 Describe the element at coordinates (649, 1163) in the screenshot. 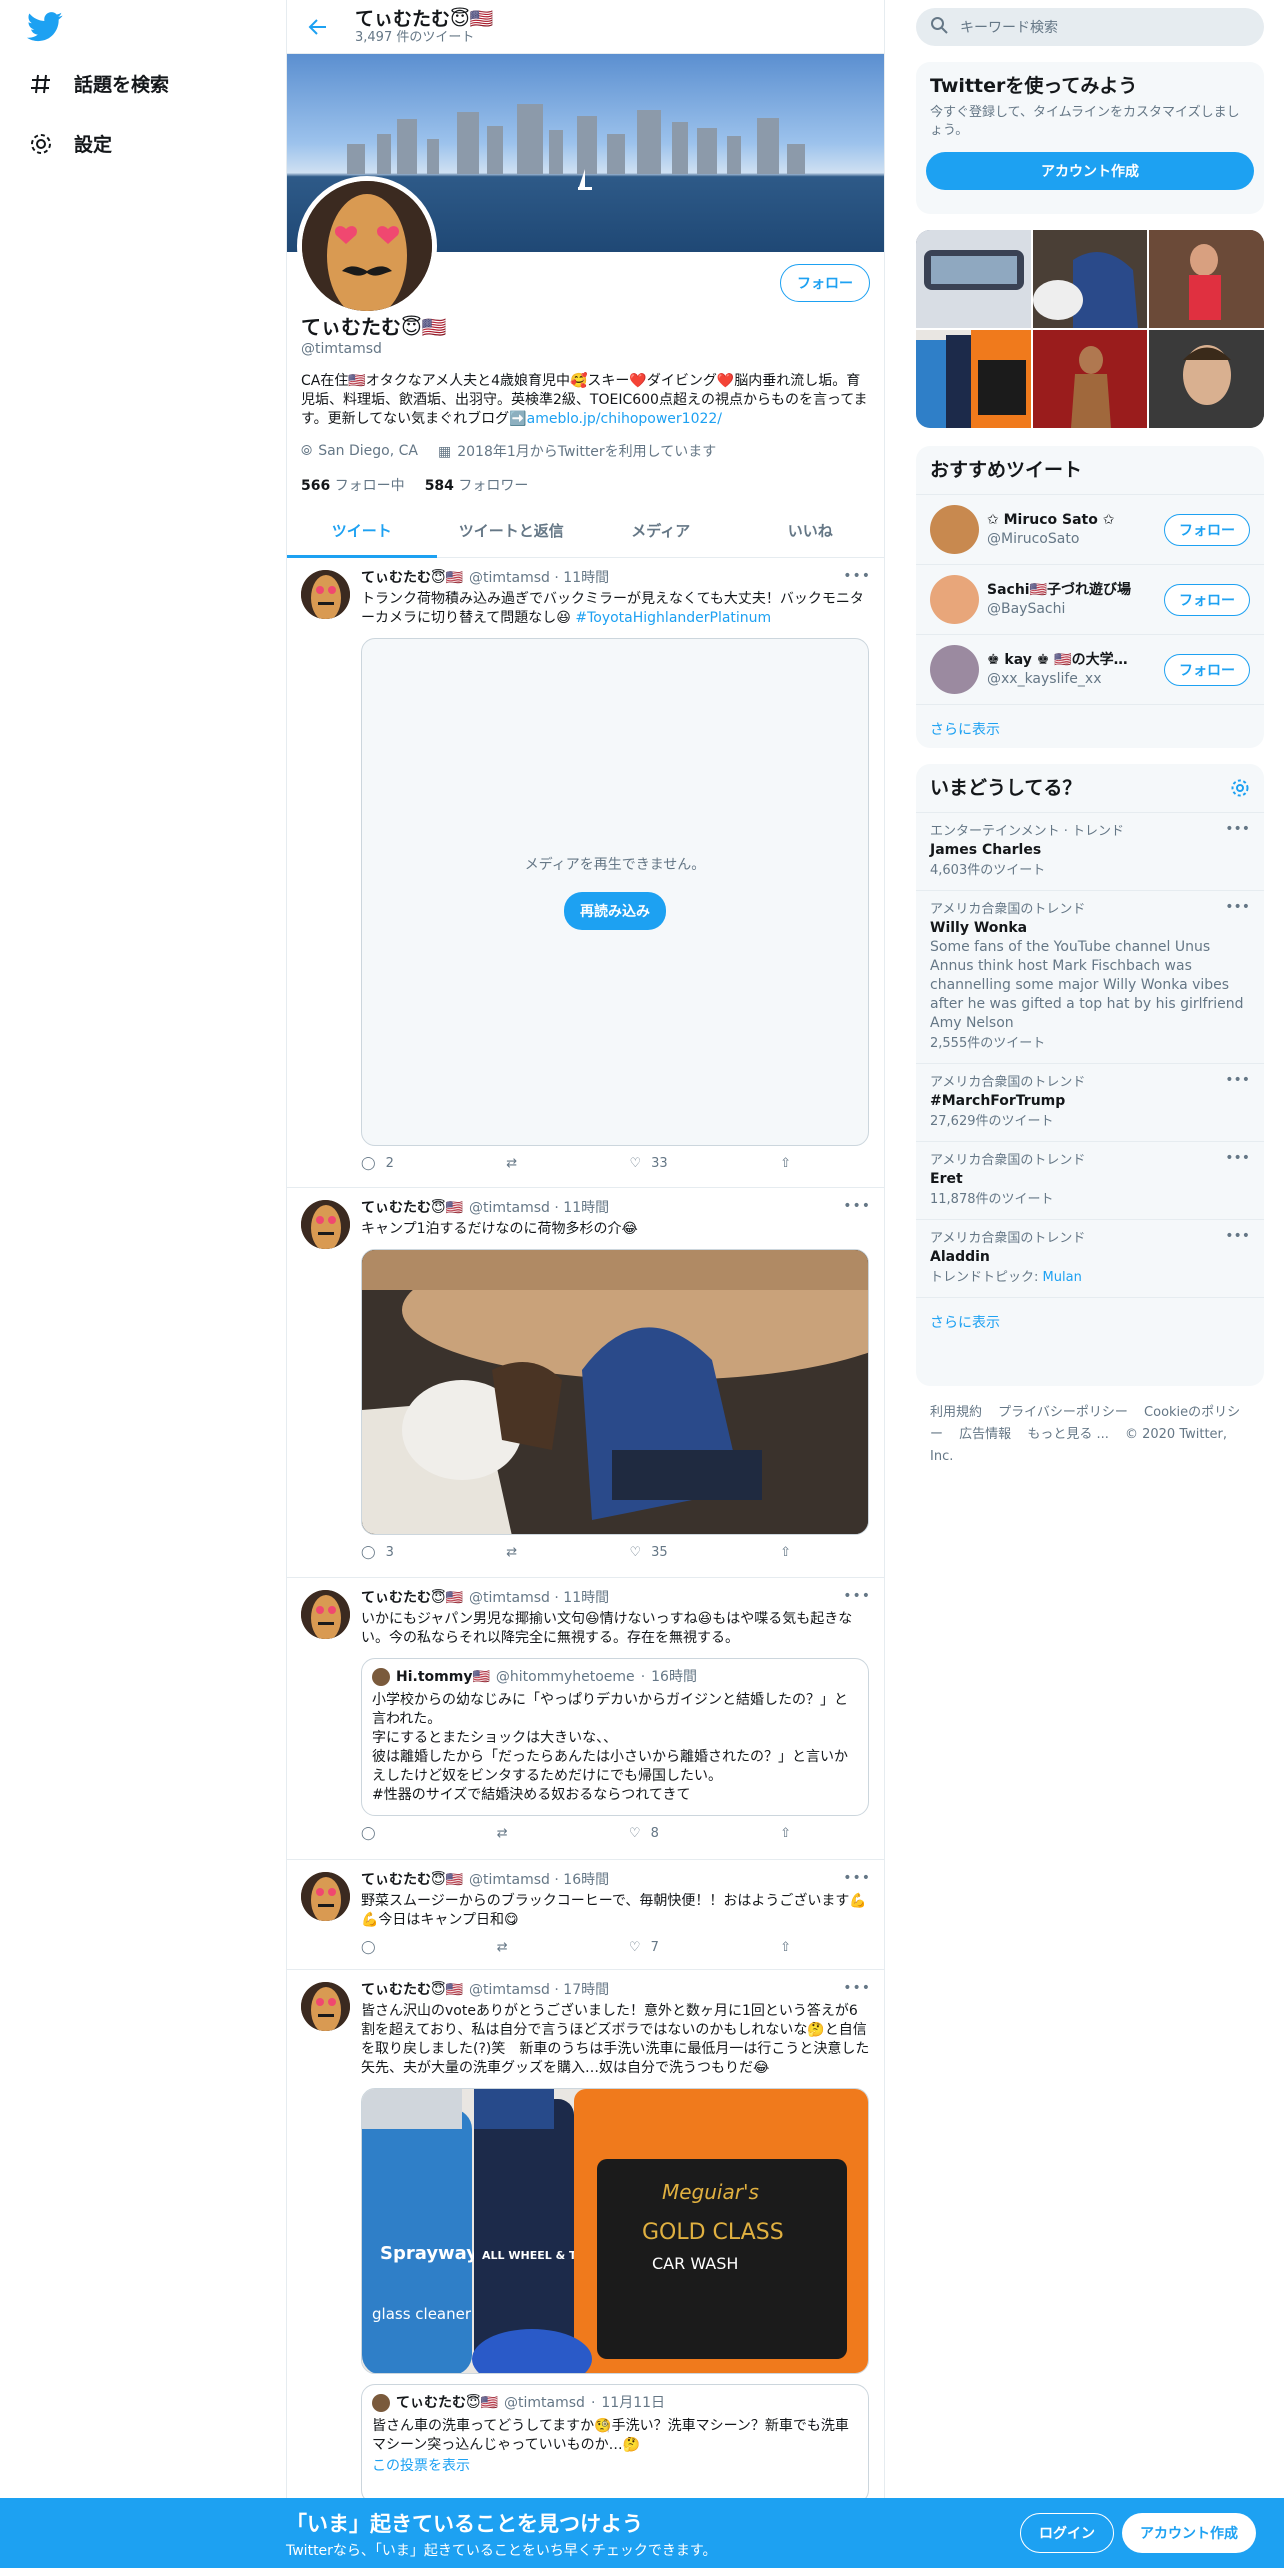

I see `like-button: ♡ 33` at that location.